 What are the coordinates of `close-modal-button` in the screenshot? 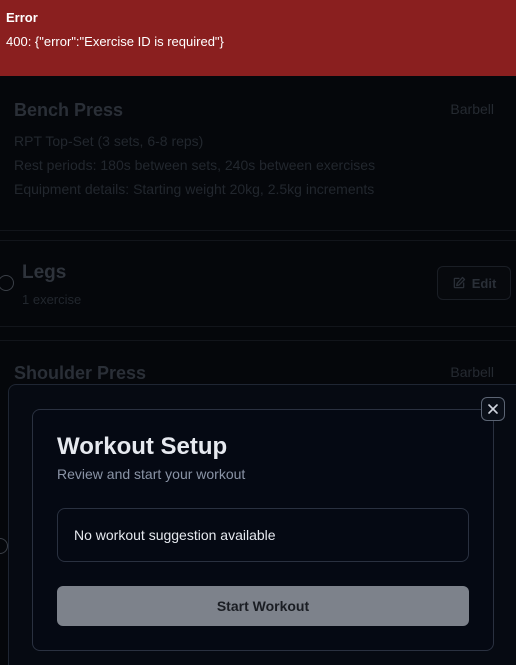 It's located at (493, 409).